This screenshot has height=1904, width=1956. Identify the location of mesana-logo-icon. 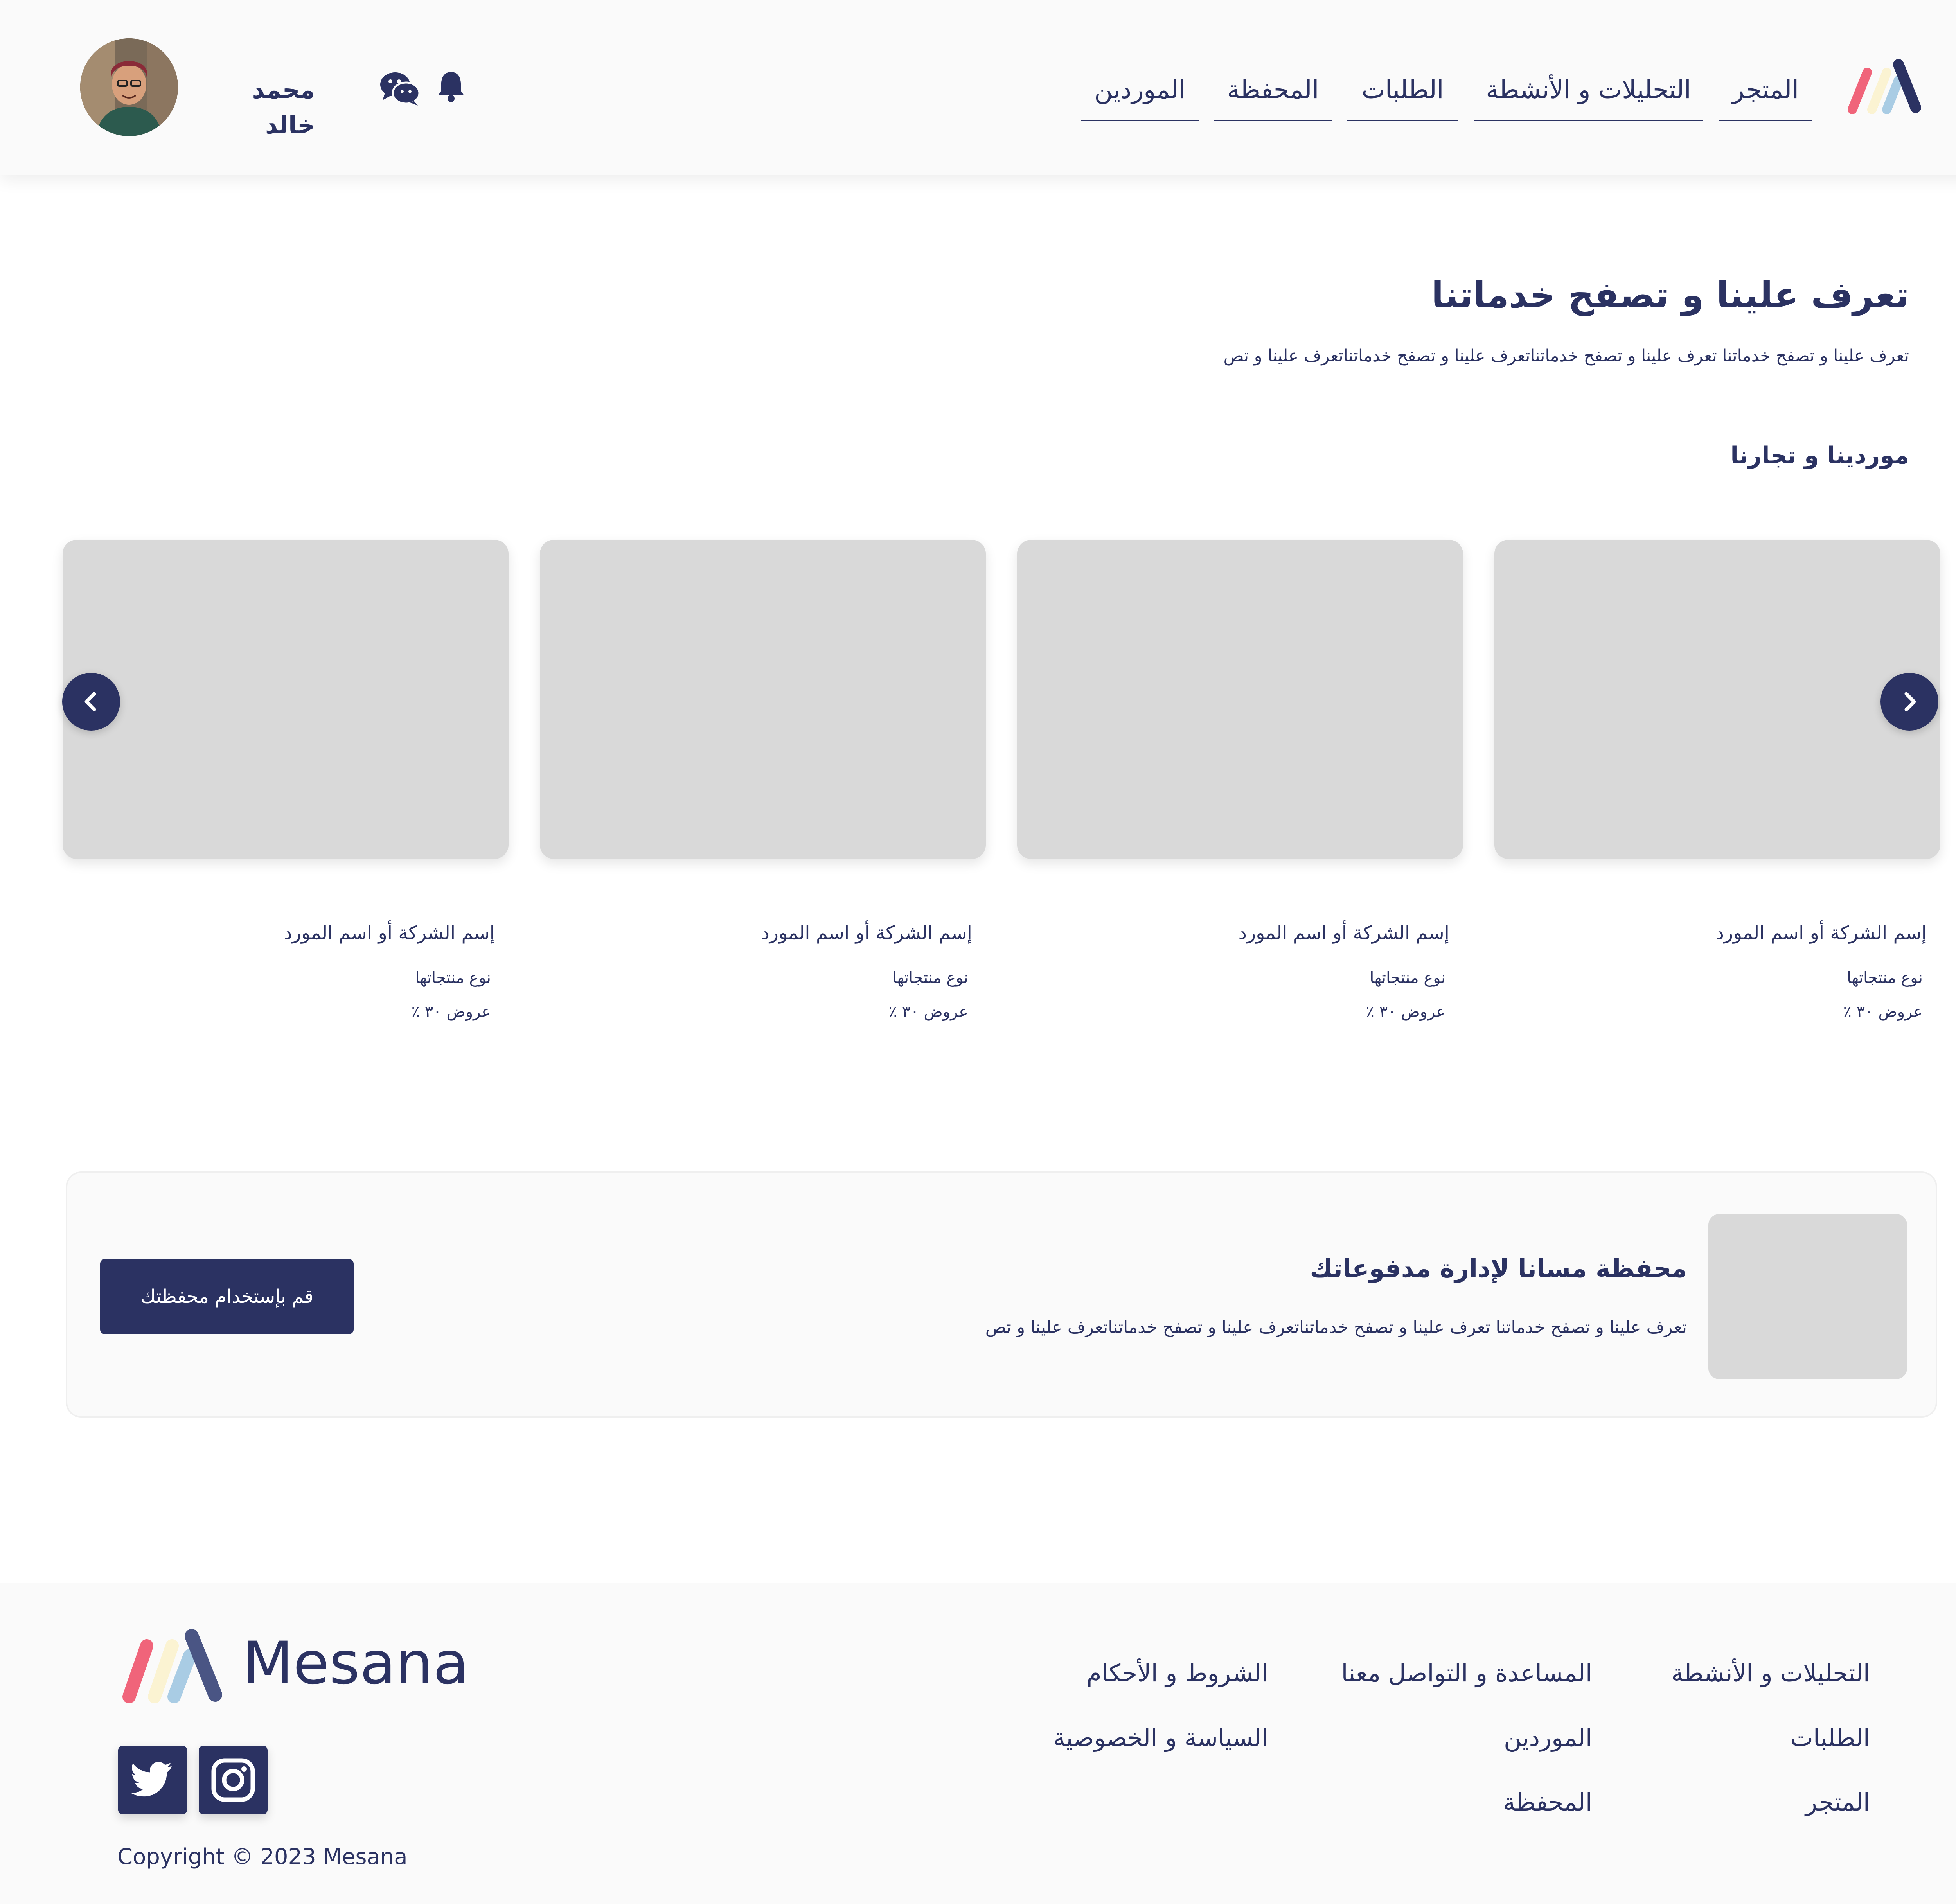
(172, 1663).